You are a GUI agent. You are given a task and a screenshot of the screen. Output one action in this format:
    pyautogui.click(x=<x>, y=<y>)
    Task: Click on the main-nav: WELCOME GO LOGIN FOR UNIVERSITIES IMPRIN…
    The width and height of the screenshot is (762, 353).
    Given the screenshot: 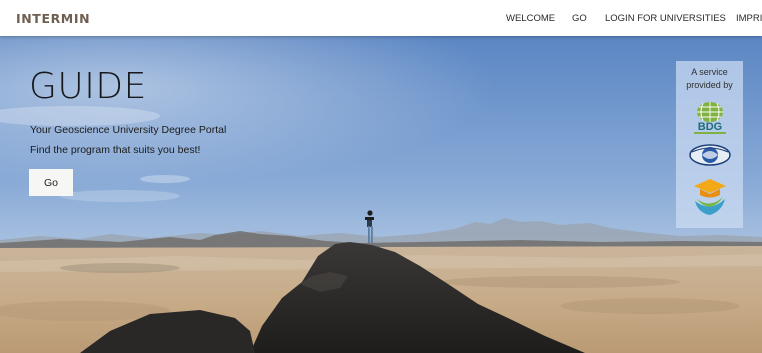 What is the action you would take?
    pyautogui.click(x=381, y=20)
    